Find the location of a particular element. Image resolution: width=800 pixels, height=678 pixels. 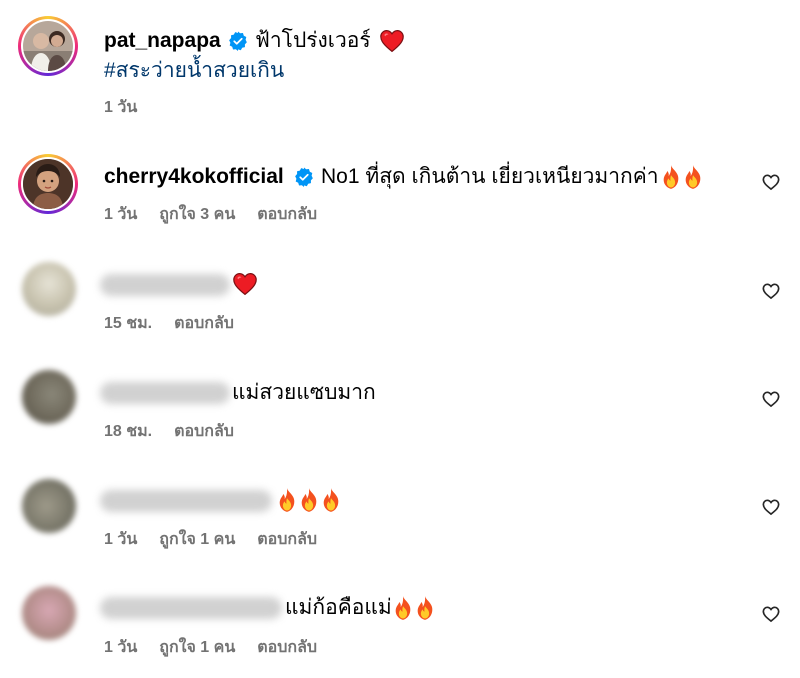

post-username: pat_napapa is located at coordinates (162, 41).